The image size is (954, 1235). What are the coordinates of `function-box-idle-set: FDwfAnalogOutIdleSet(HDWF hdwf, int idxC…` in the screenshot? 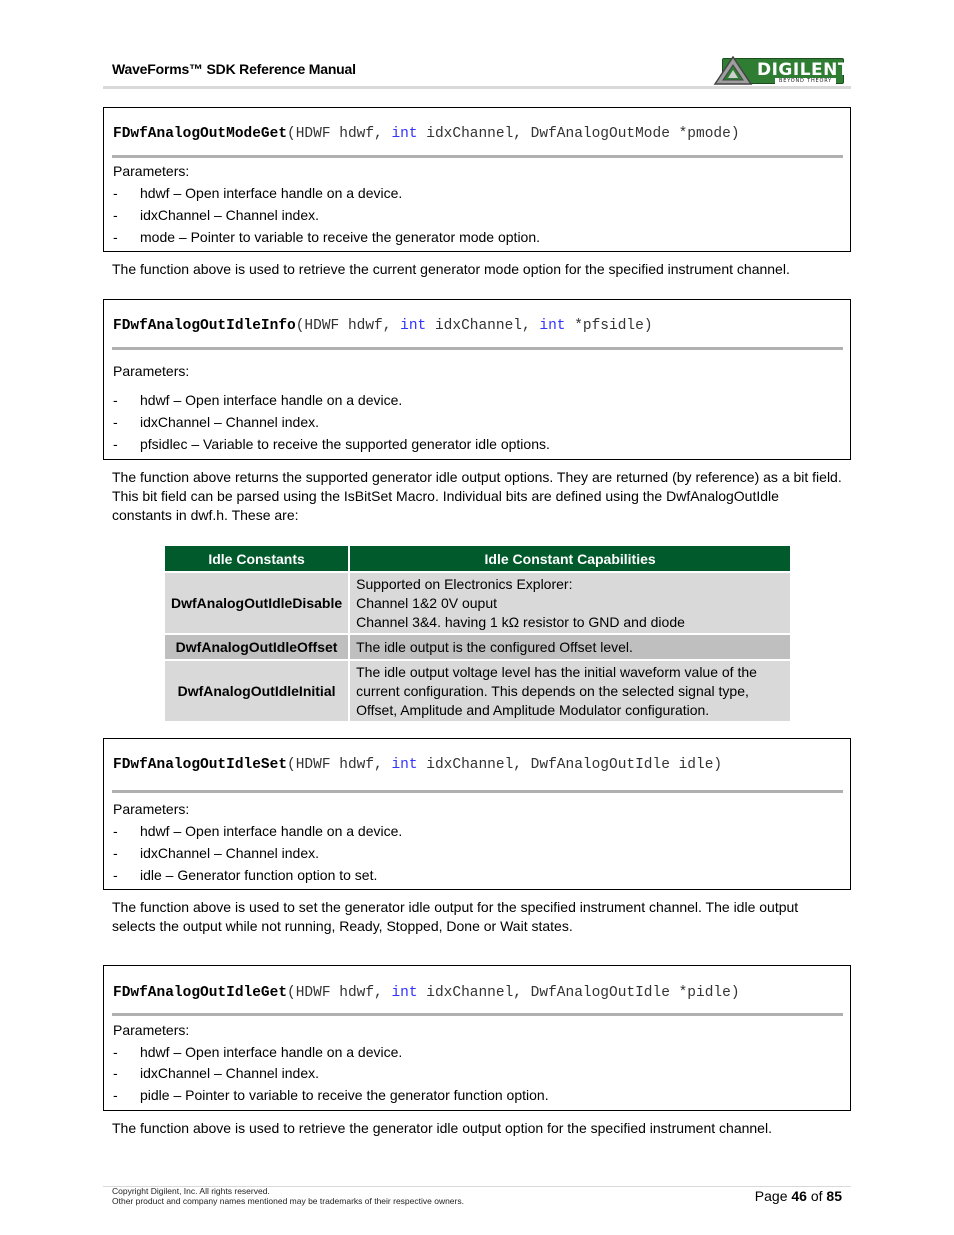 It's located at (477, 814).